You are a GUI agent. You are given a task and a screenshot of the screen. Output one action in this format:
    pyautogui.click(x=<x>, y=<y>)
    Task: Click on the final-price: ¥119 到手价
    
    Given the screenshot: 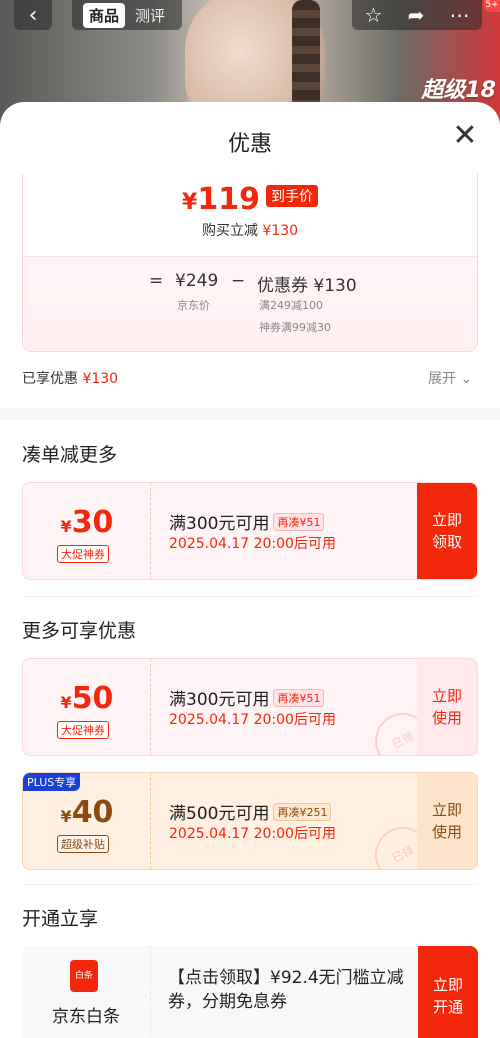 What is the action you would take?
    pyautogui.click(x=250, y=199)
    